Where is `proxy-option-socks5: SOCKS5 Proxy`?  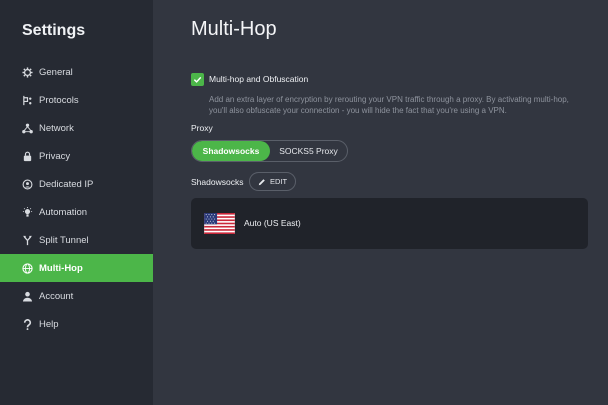
proxy-option-socks5: SOCKS5 Proxy is located at coordinates (308, 151).